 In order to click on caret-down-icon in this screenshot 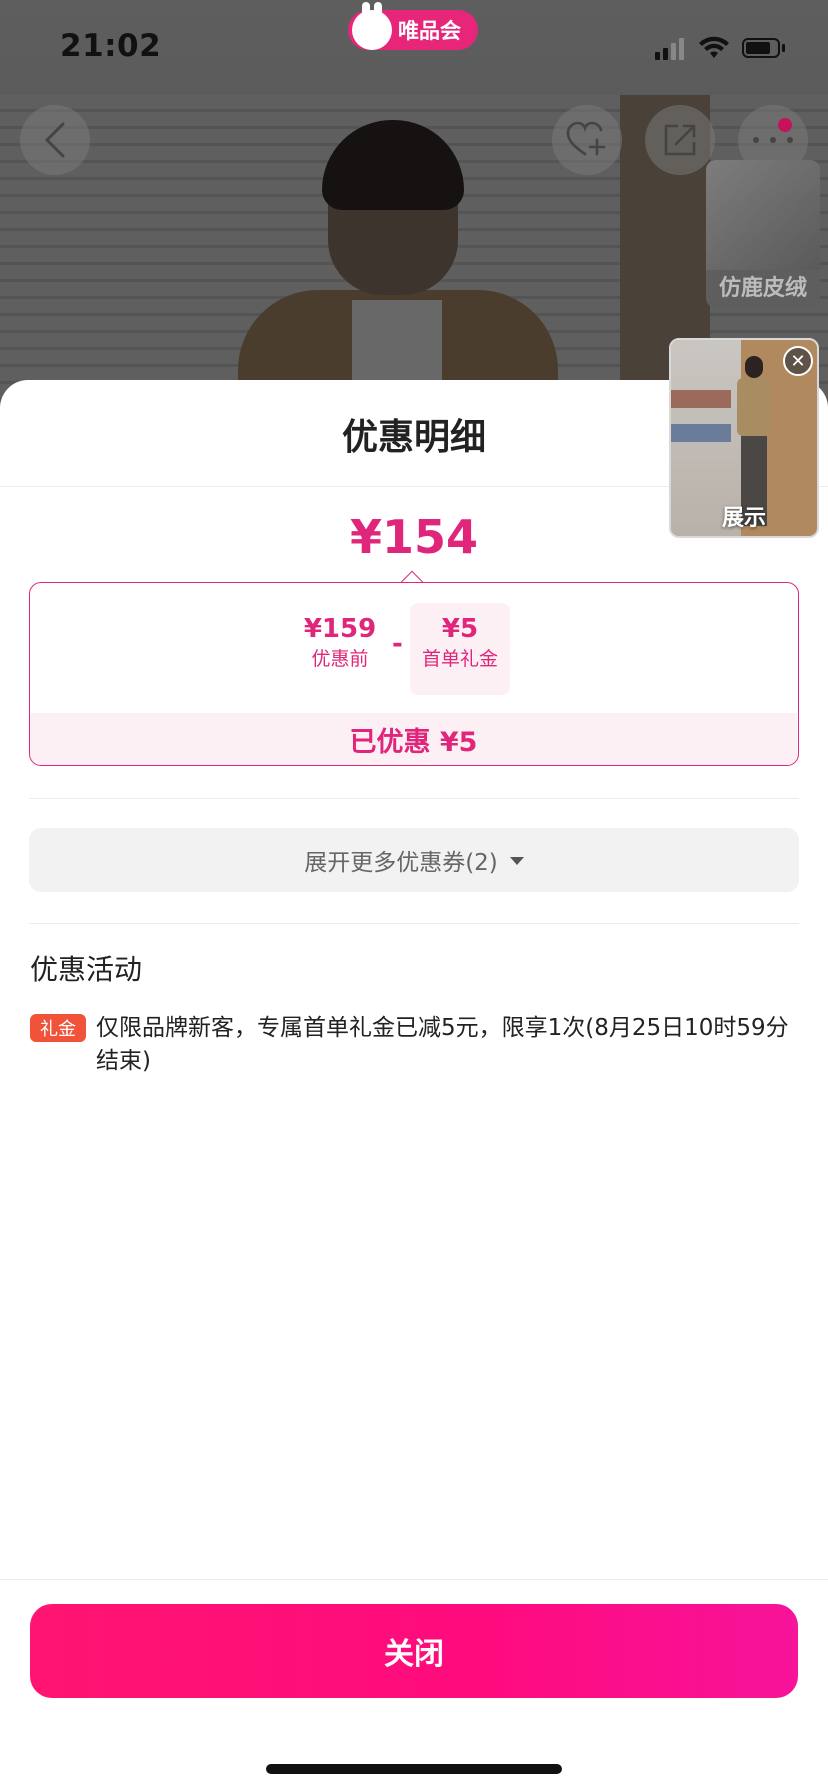, I will do `click(516, 861)`.